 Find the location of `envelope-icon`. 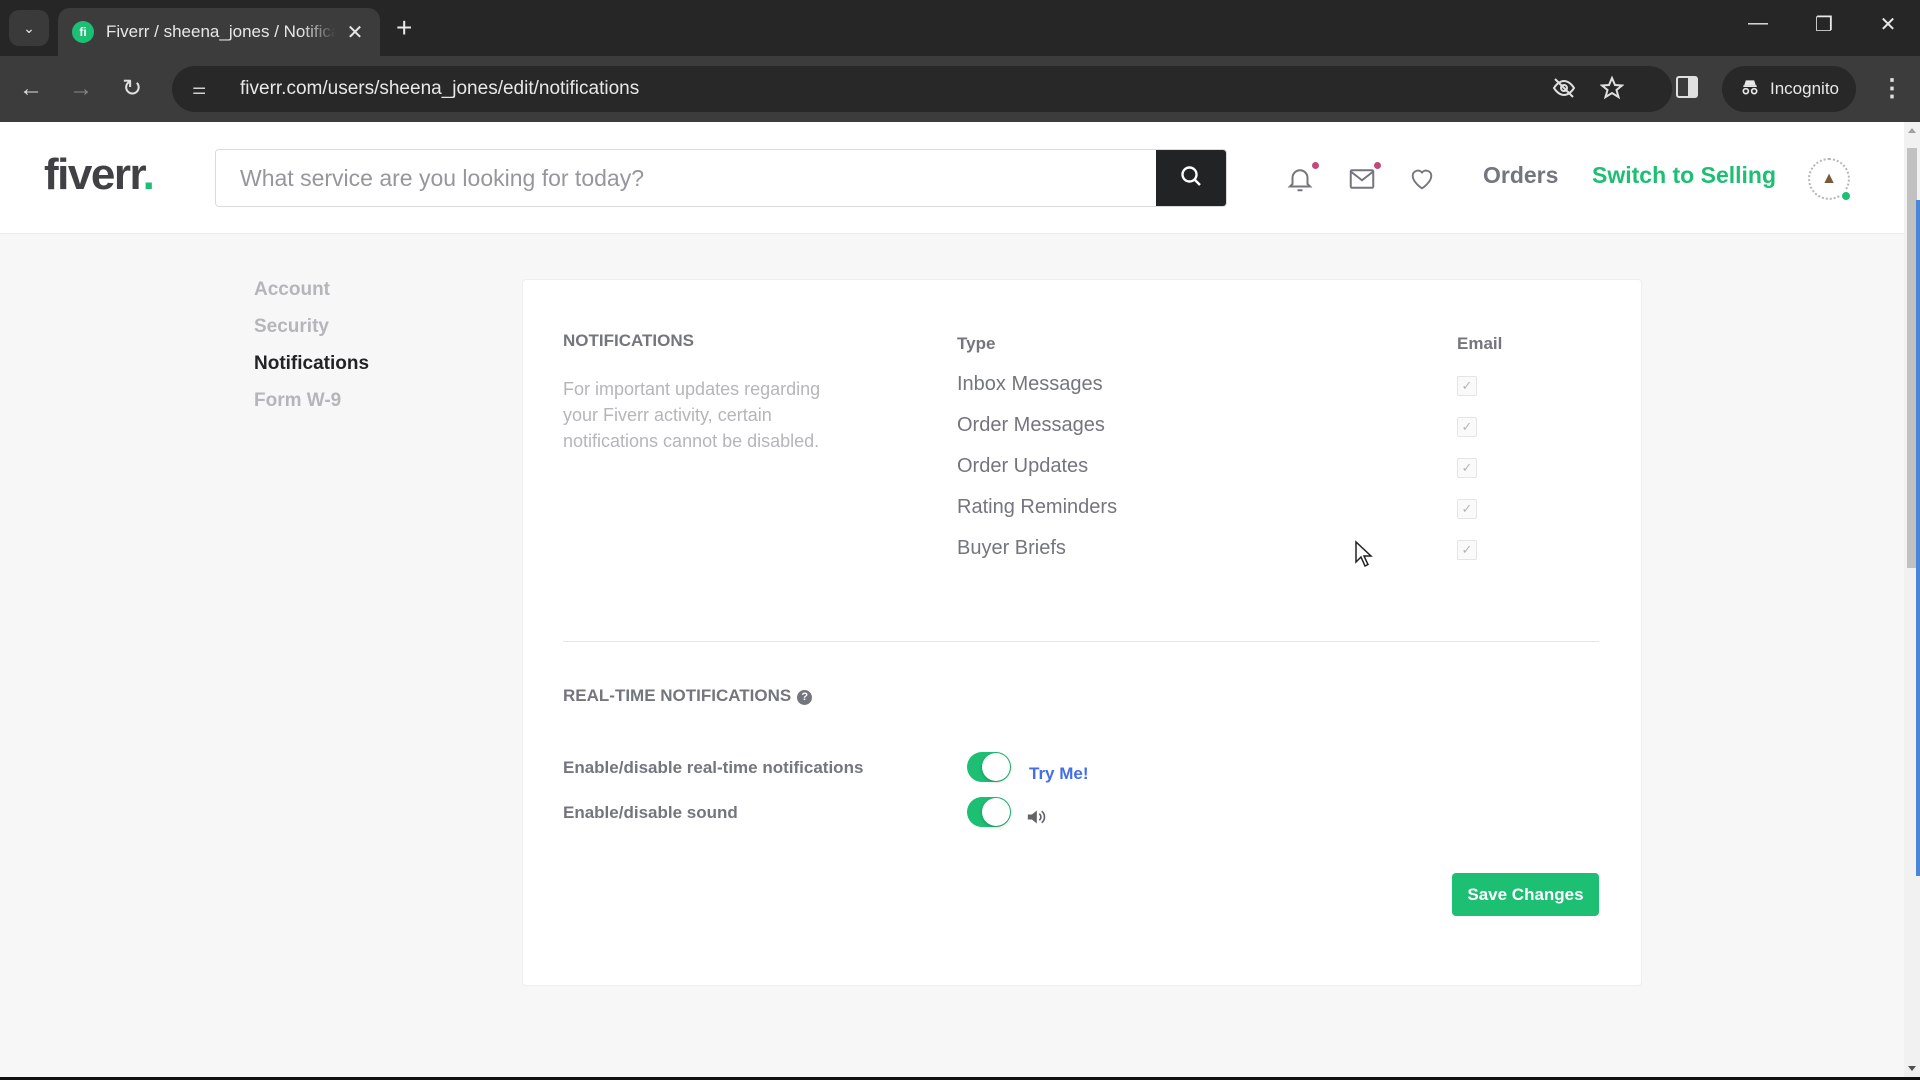

envelope-icon is located at coordinates (1362, 181).